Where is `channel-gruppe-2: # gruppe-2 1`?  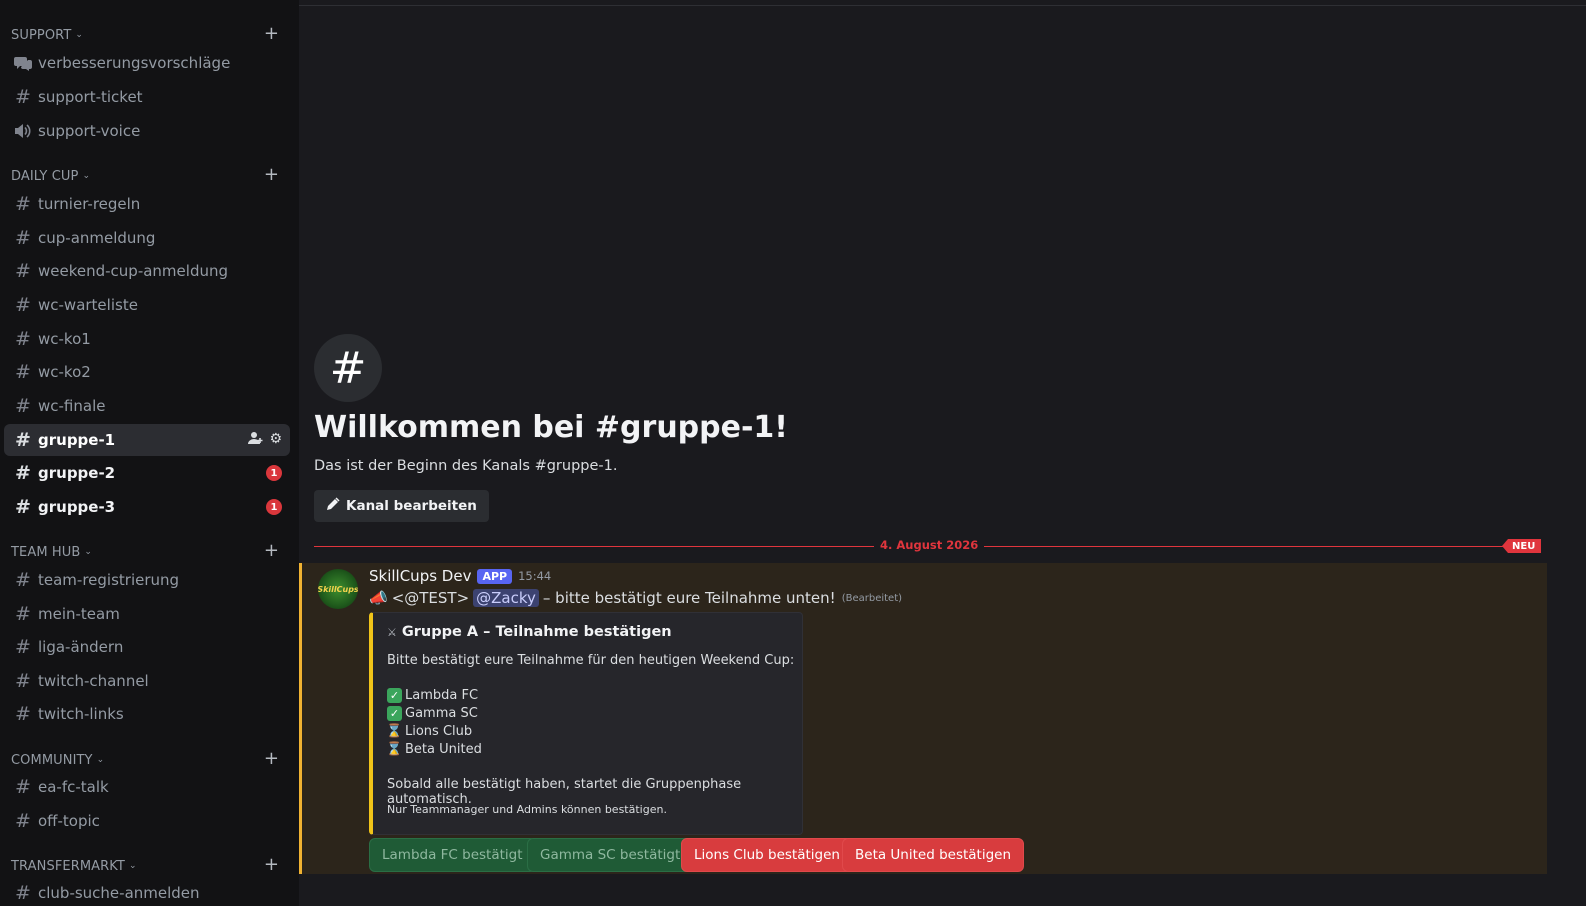
channel-gruppe-2: # gruppe-2 1 is located at coordinates (147, 473).